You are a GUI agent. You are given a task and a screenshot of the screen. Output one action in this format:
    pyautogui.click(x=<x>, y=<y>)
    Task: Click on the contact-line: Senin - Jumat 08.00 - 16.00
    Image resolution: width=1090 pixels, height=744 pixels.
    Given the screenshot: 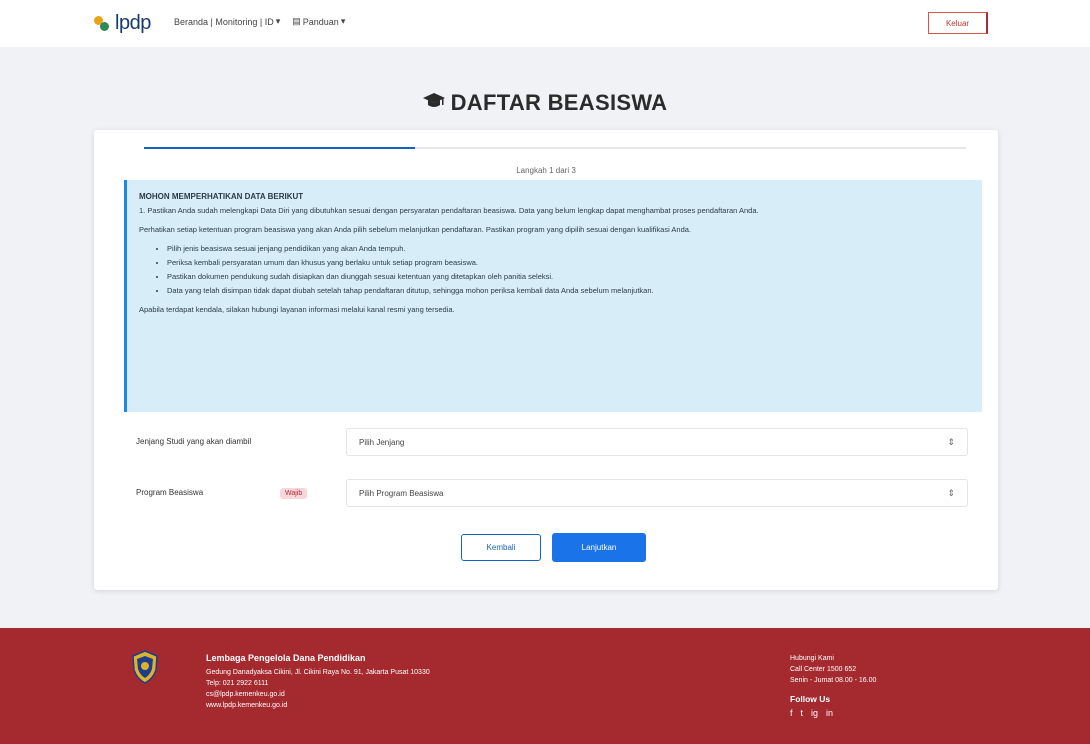 What is the action you would take?
    pyautogui.click(x=833, y=680)
    